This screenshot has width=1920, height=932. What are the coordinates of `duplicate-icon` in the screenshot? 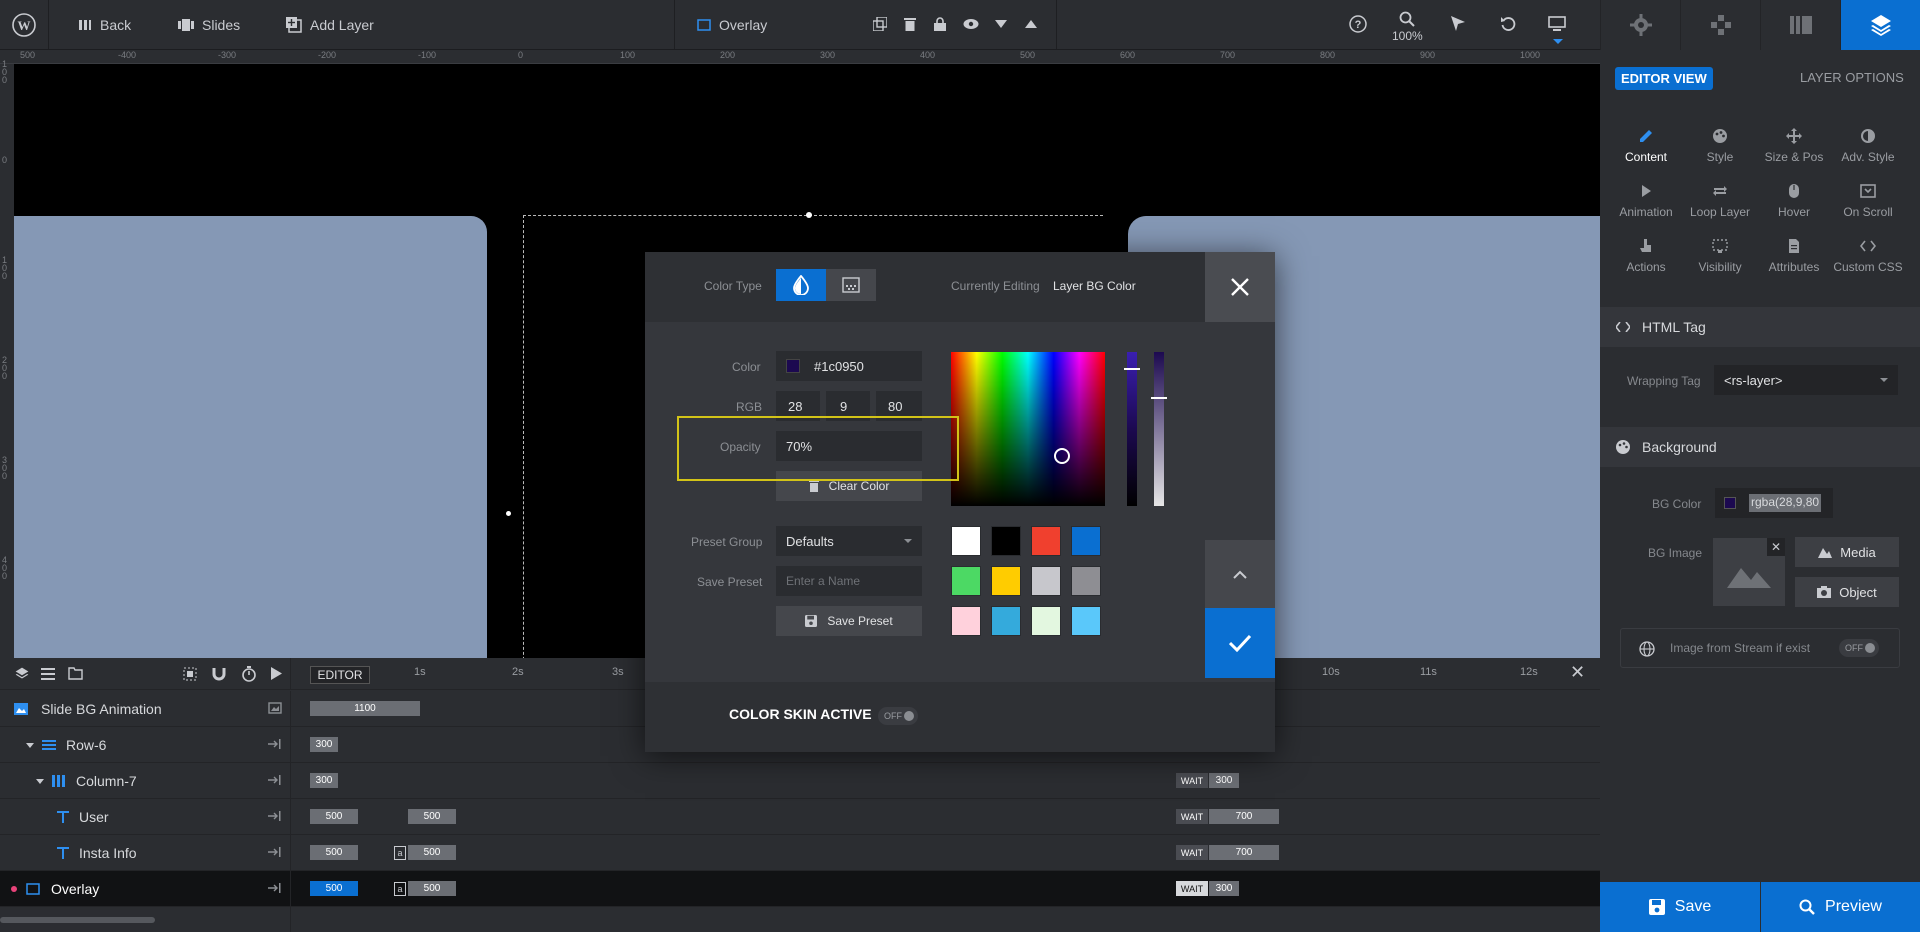 It's located at (880, 24).